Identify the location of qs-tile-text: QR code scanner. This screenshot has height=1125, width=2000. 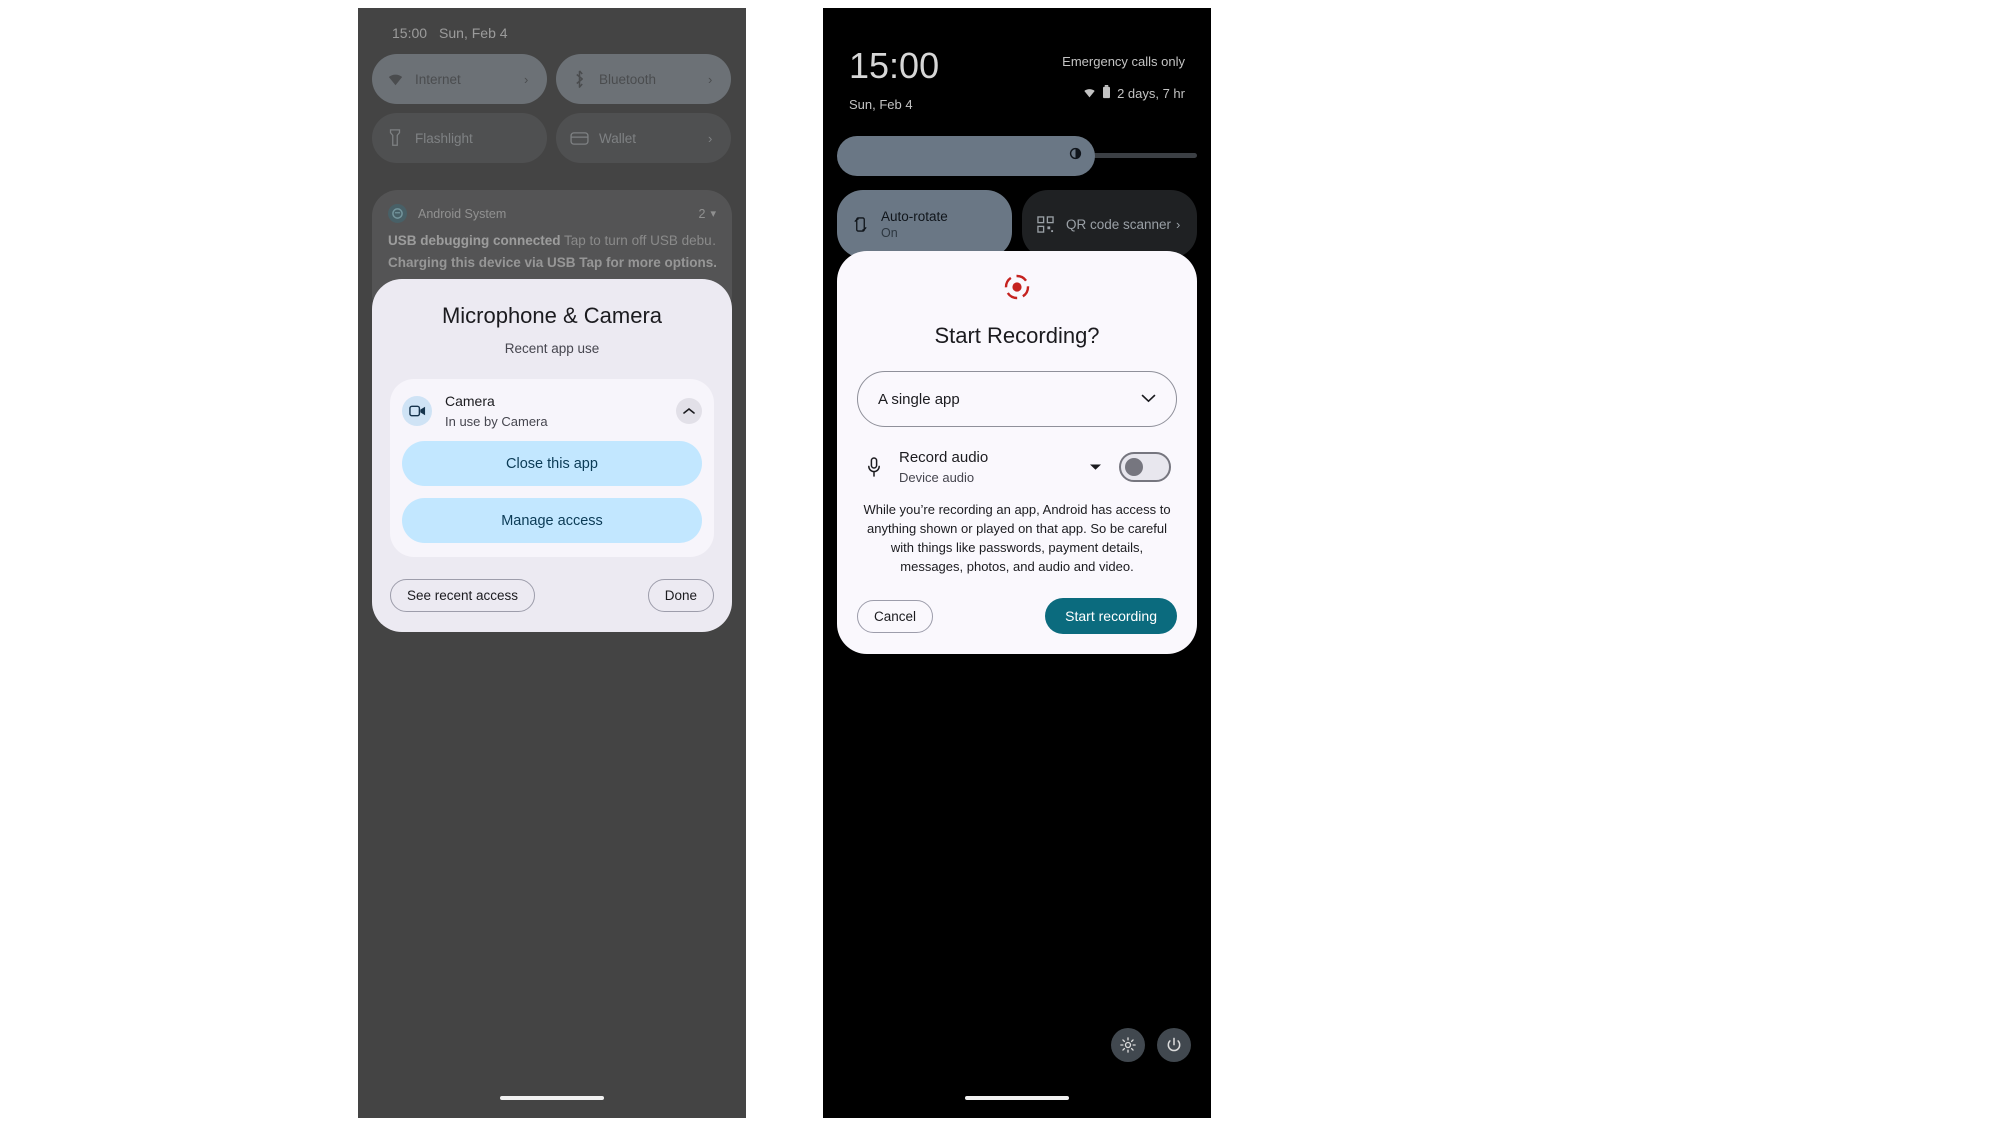
(1121, 224).